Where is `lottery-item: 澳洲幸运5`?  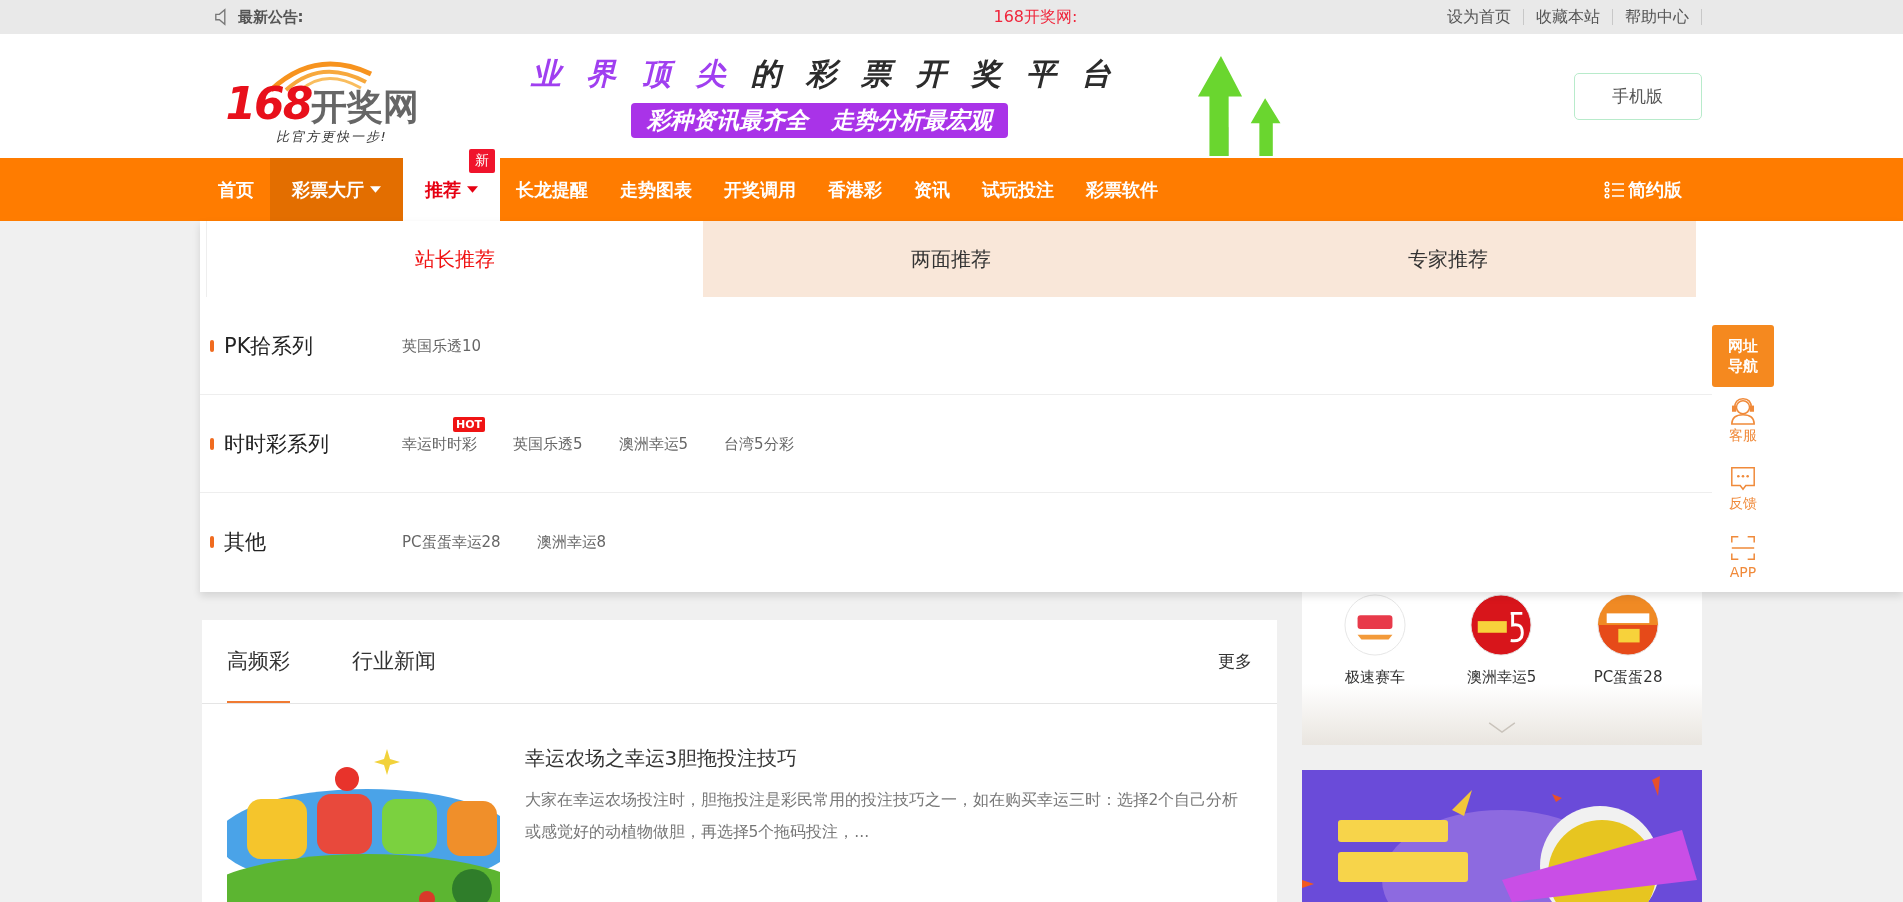 lottery-item: 澳洲幸运5 is located at coordinates (1501, 640).